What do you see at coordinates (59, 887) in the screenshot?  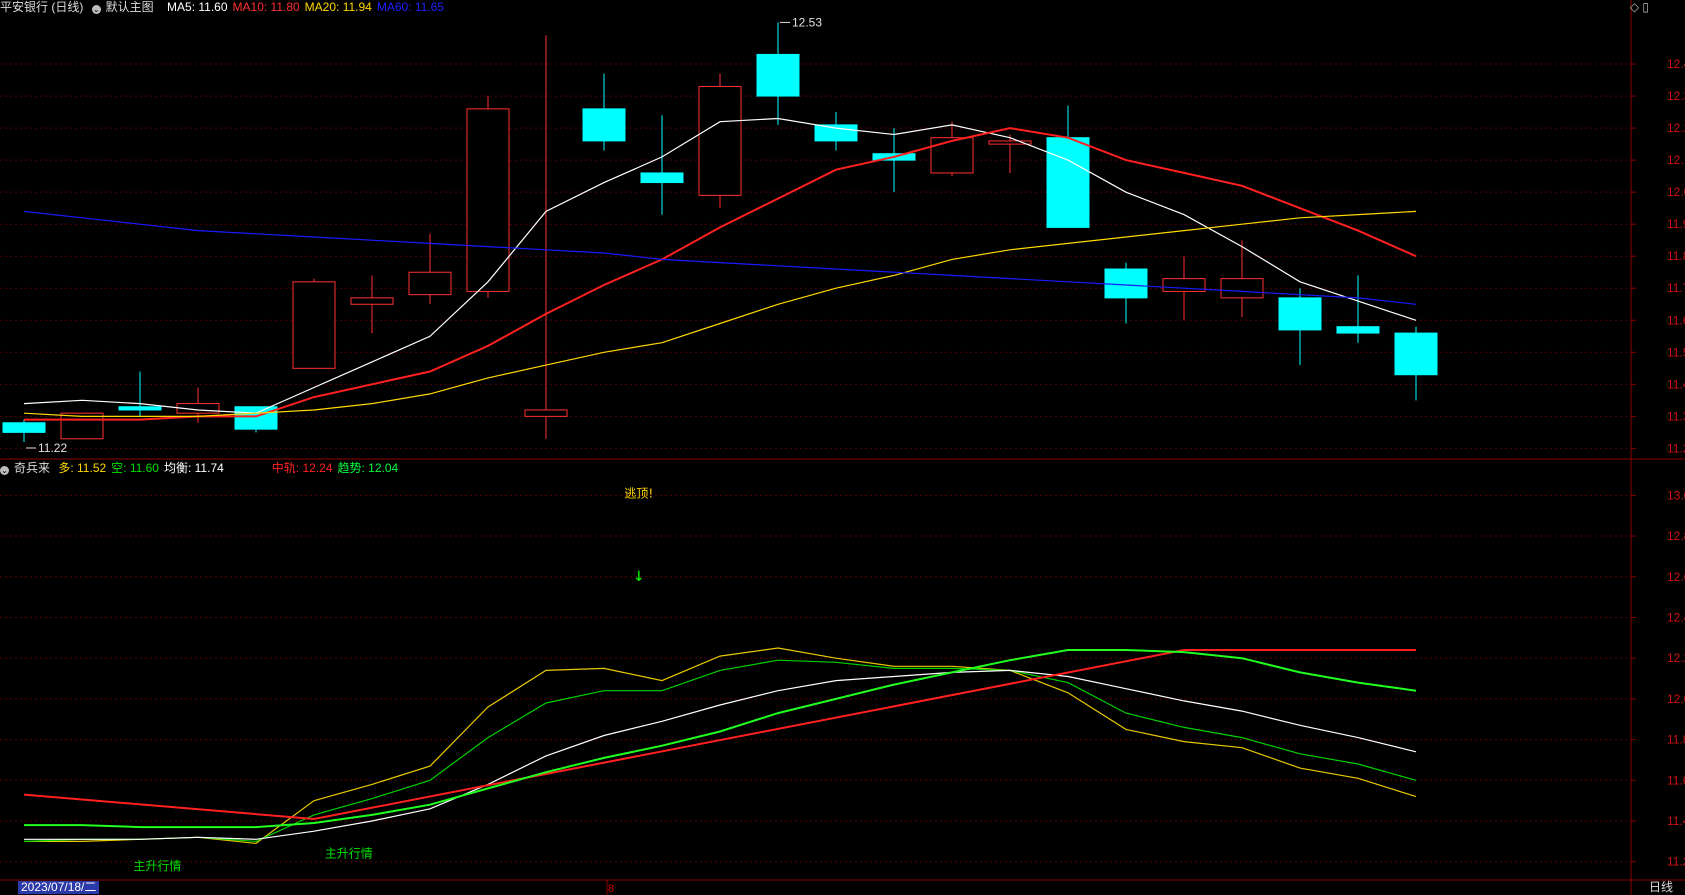 I see `date-cursor-label: 2023/07/18/二` at bounding box center [59, 887].